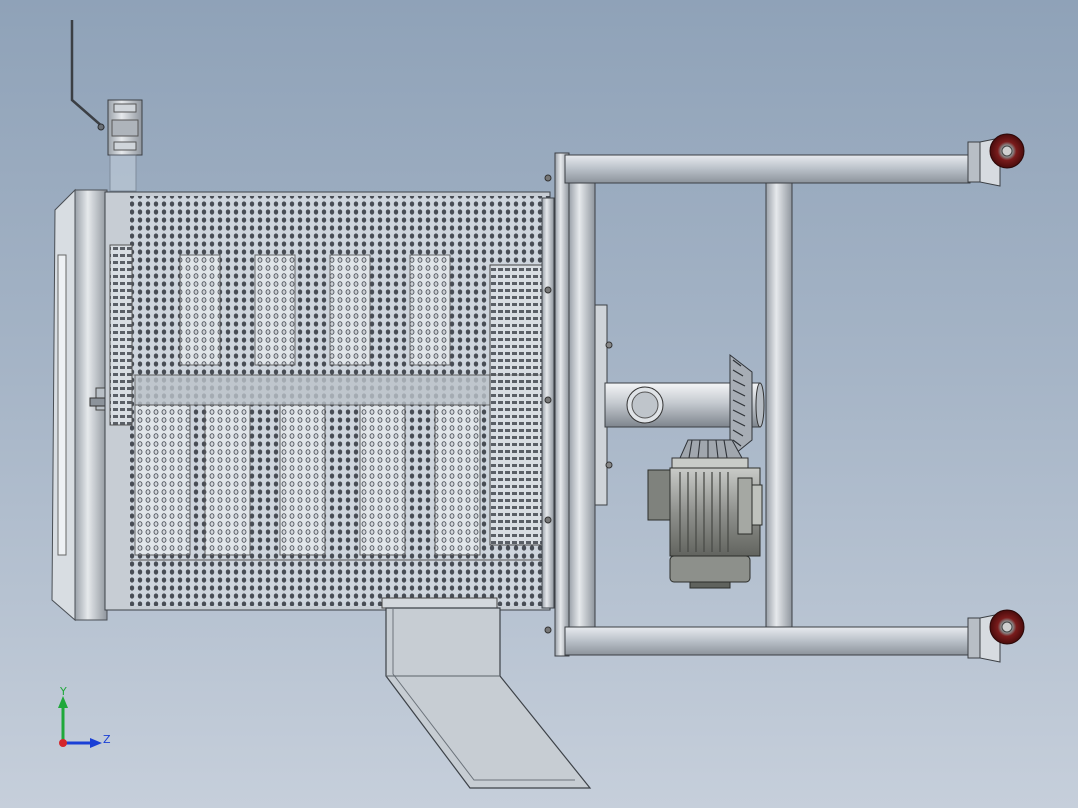 This screenshot has height=808, width=1078. I want to click on caster-wheel-bottom, so click(996, 636).